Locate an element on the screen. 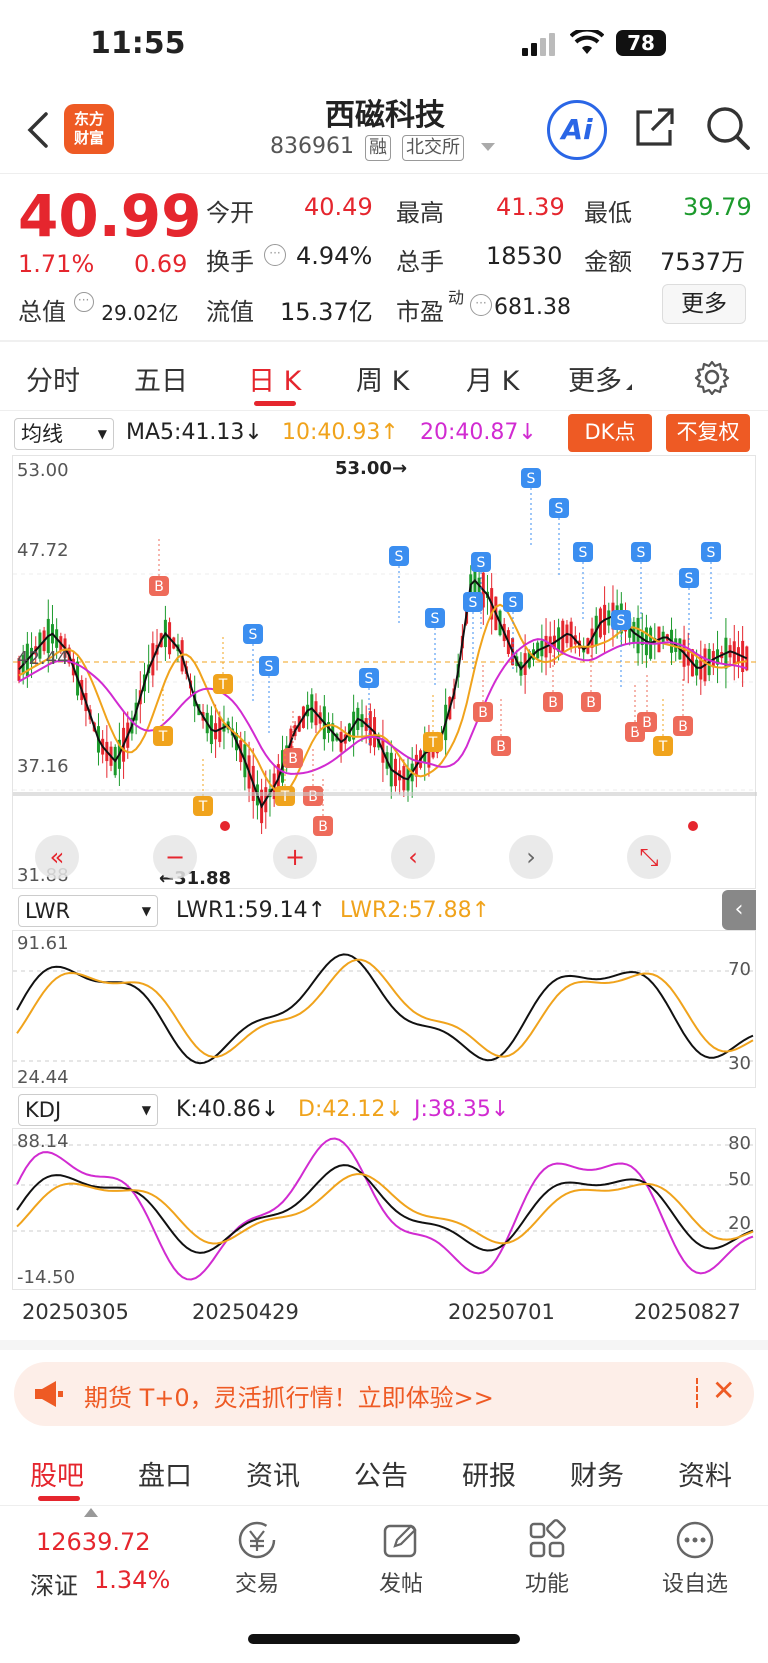 This screenshot has width=768, height=1663. price-adjust-button: 不复权 is located at coordinates (708, 433).